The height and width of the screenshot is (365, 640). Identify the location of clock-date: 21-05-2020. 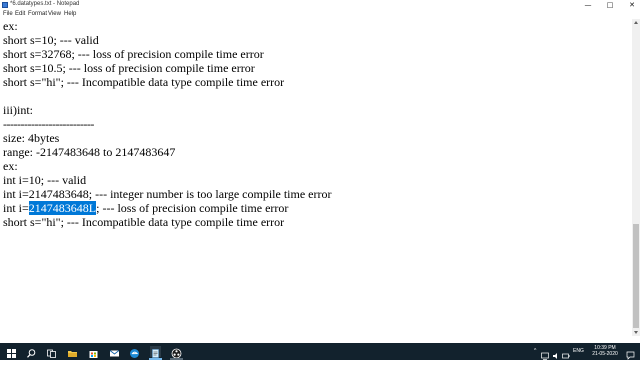
(605, 354).